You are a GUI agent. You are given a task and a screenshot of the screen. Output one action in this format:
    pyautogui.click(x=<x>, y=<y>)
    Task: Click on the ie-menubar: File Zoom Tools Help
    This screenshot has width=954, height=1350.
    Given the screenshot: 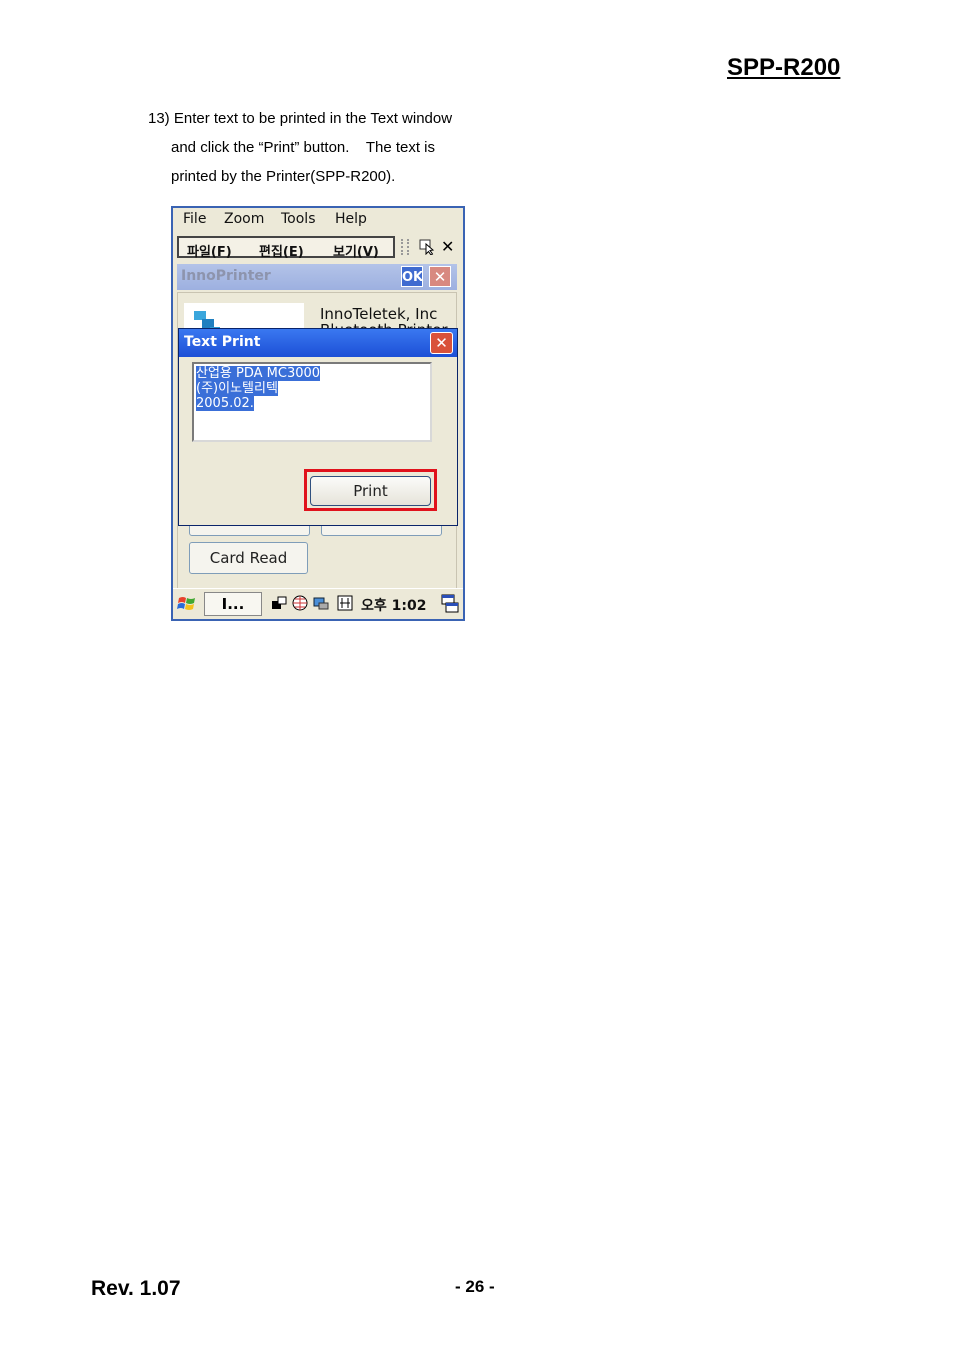 What is the action you would take?
    pyautogui.click(x=318, y=221)
    